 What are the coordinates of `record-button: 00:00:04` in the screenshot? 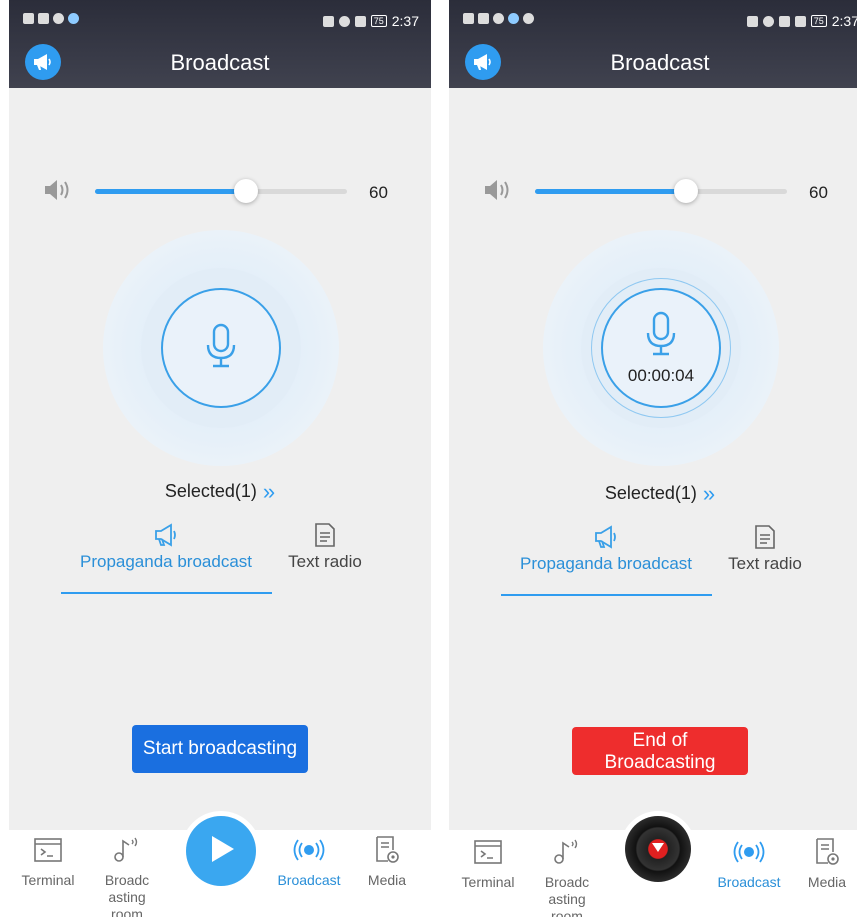 It's located at (661, 348).